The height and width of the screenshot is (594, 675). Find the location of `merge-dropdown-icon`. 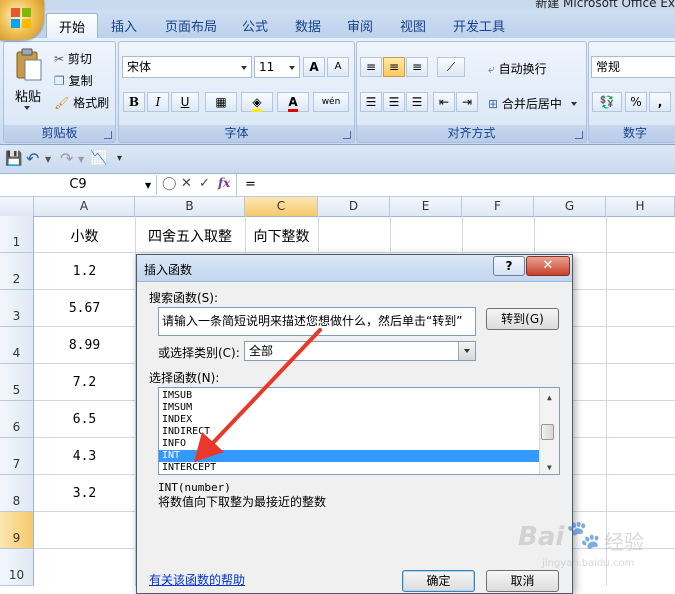

merge-dropdown-icon is located at coordinates (574, 104).